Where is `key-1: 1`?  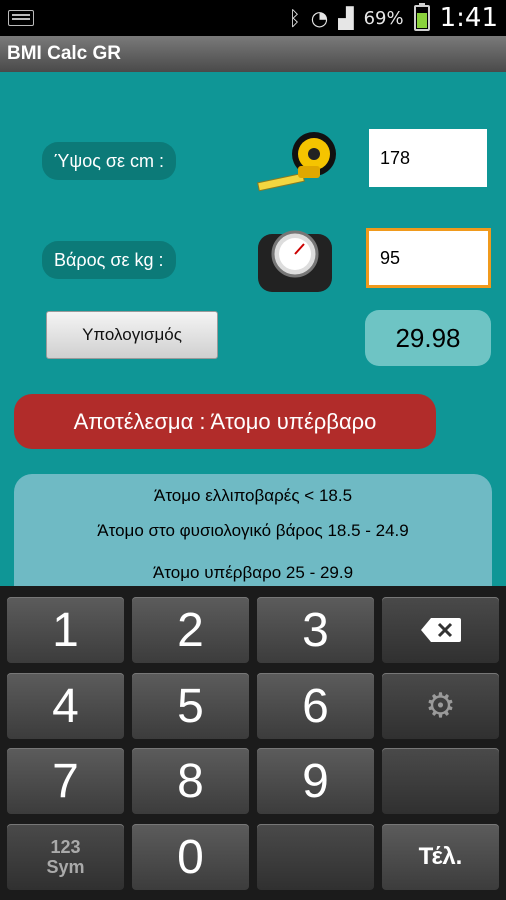
key-1: 1 is located at coordinates (65, 630).